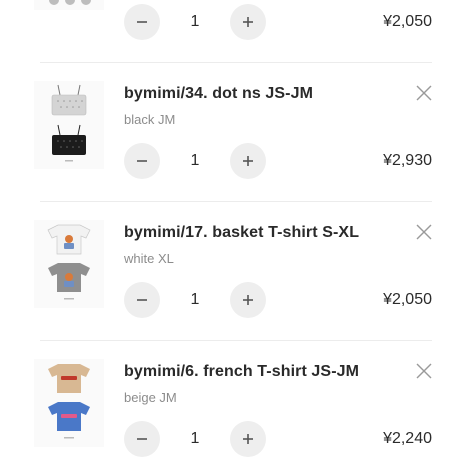  What do you see at coordinates (69, 5) in the screenshot?
I see `product-thumbnail` at bounding box center [69, 5].